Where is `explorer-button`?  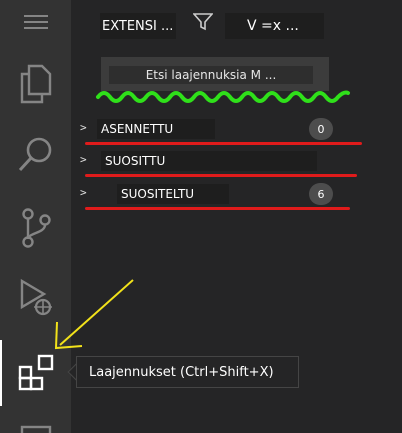 explorer-button is located at coordinates (35, 84).